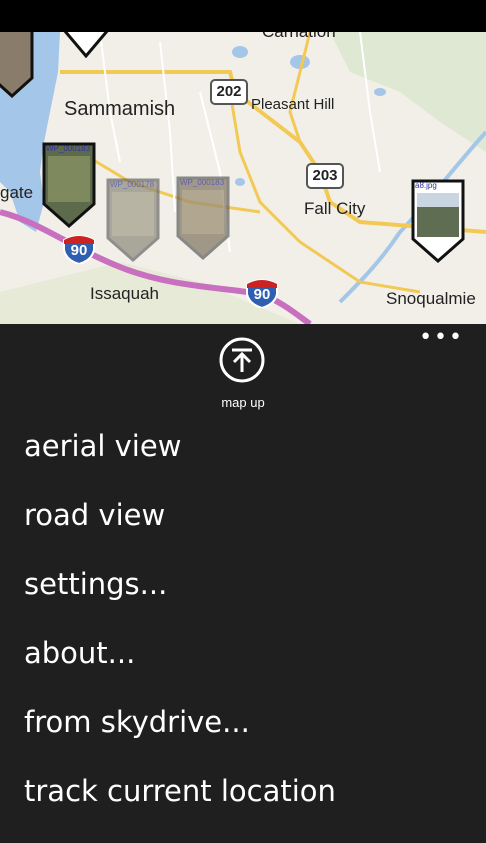 This screenshot has height=843, width=486. I want to click on map-up-label: map up, so click(243, 402).